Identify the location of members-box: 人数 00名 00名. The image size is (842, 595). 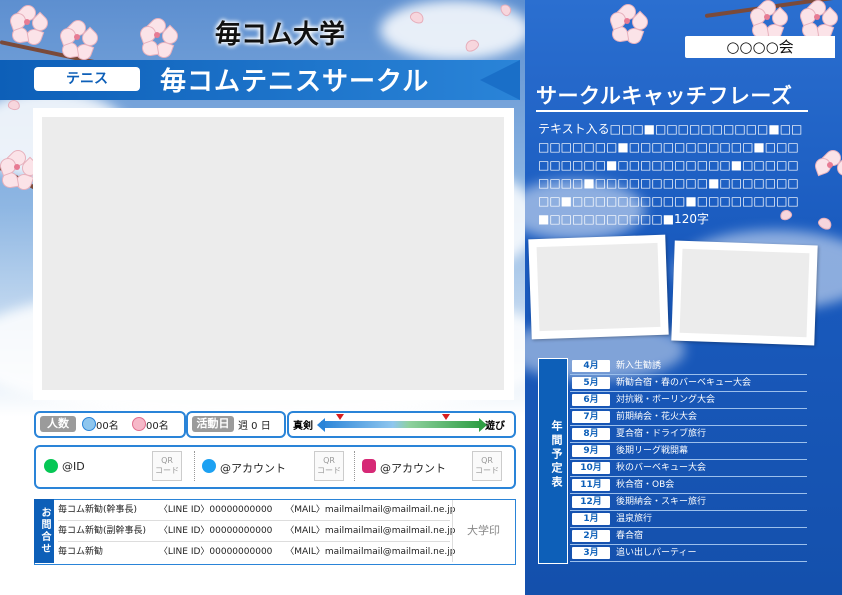
(110, 424).